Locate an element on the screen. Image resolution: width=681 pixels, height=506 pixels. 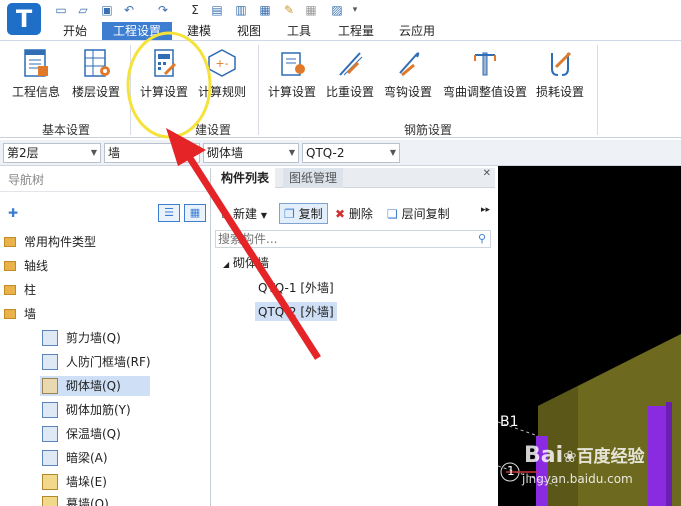
highlight-ellipse is located at coordinates (169, 85).